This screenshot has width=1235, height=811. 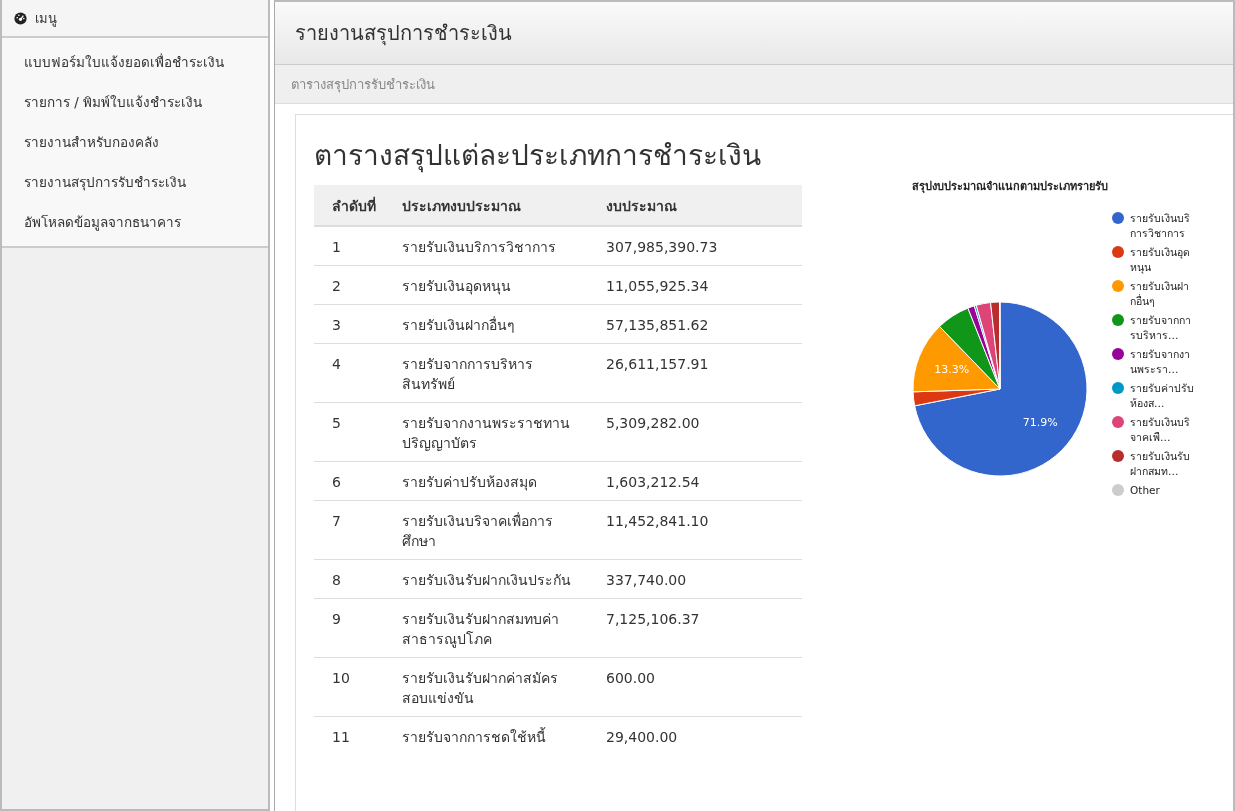 What do you see at coordinates (336, 580) in the screenshot?
I see `table-cell: 8` at bounding box center [336, 580].